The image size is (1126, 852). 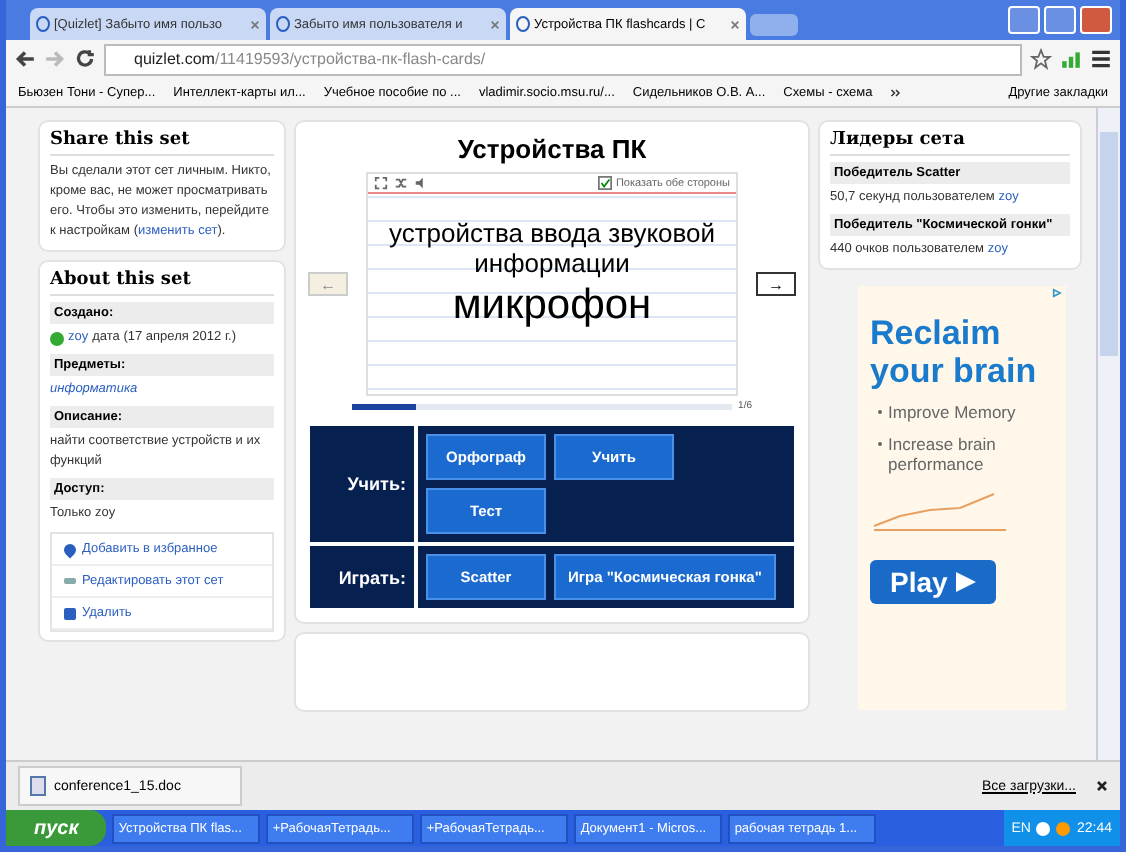 I want to click on signal-bars-icon, so click(x=1071, y=59).